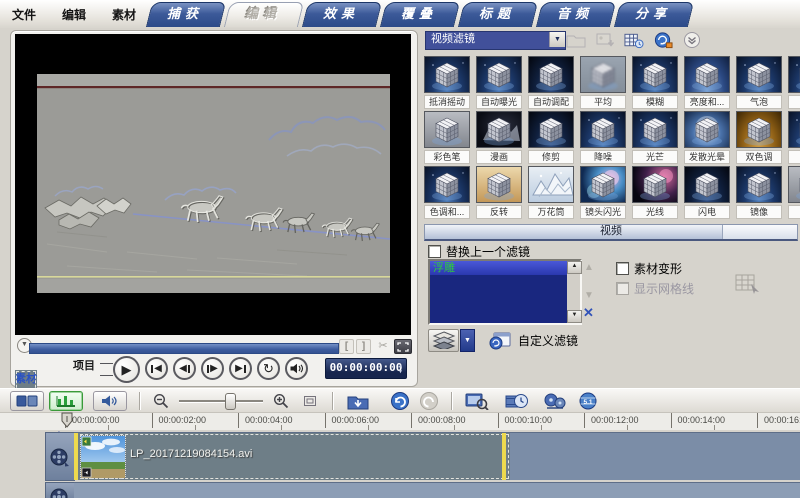  Describe the element at coordinates (60, 456) in the screenshot. I see `video-track-header` at that location.